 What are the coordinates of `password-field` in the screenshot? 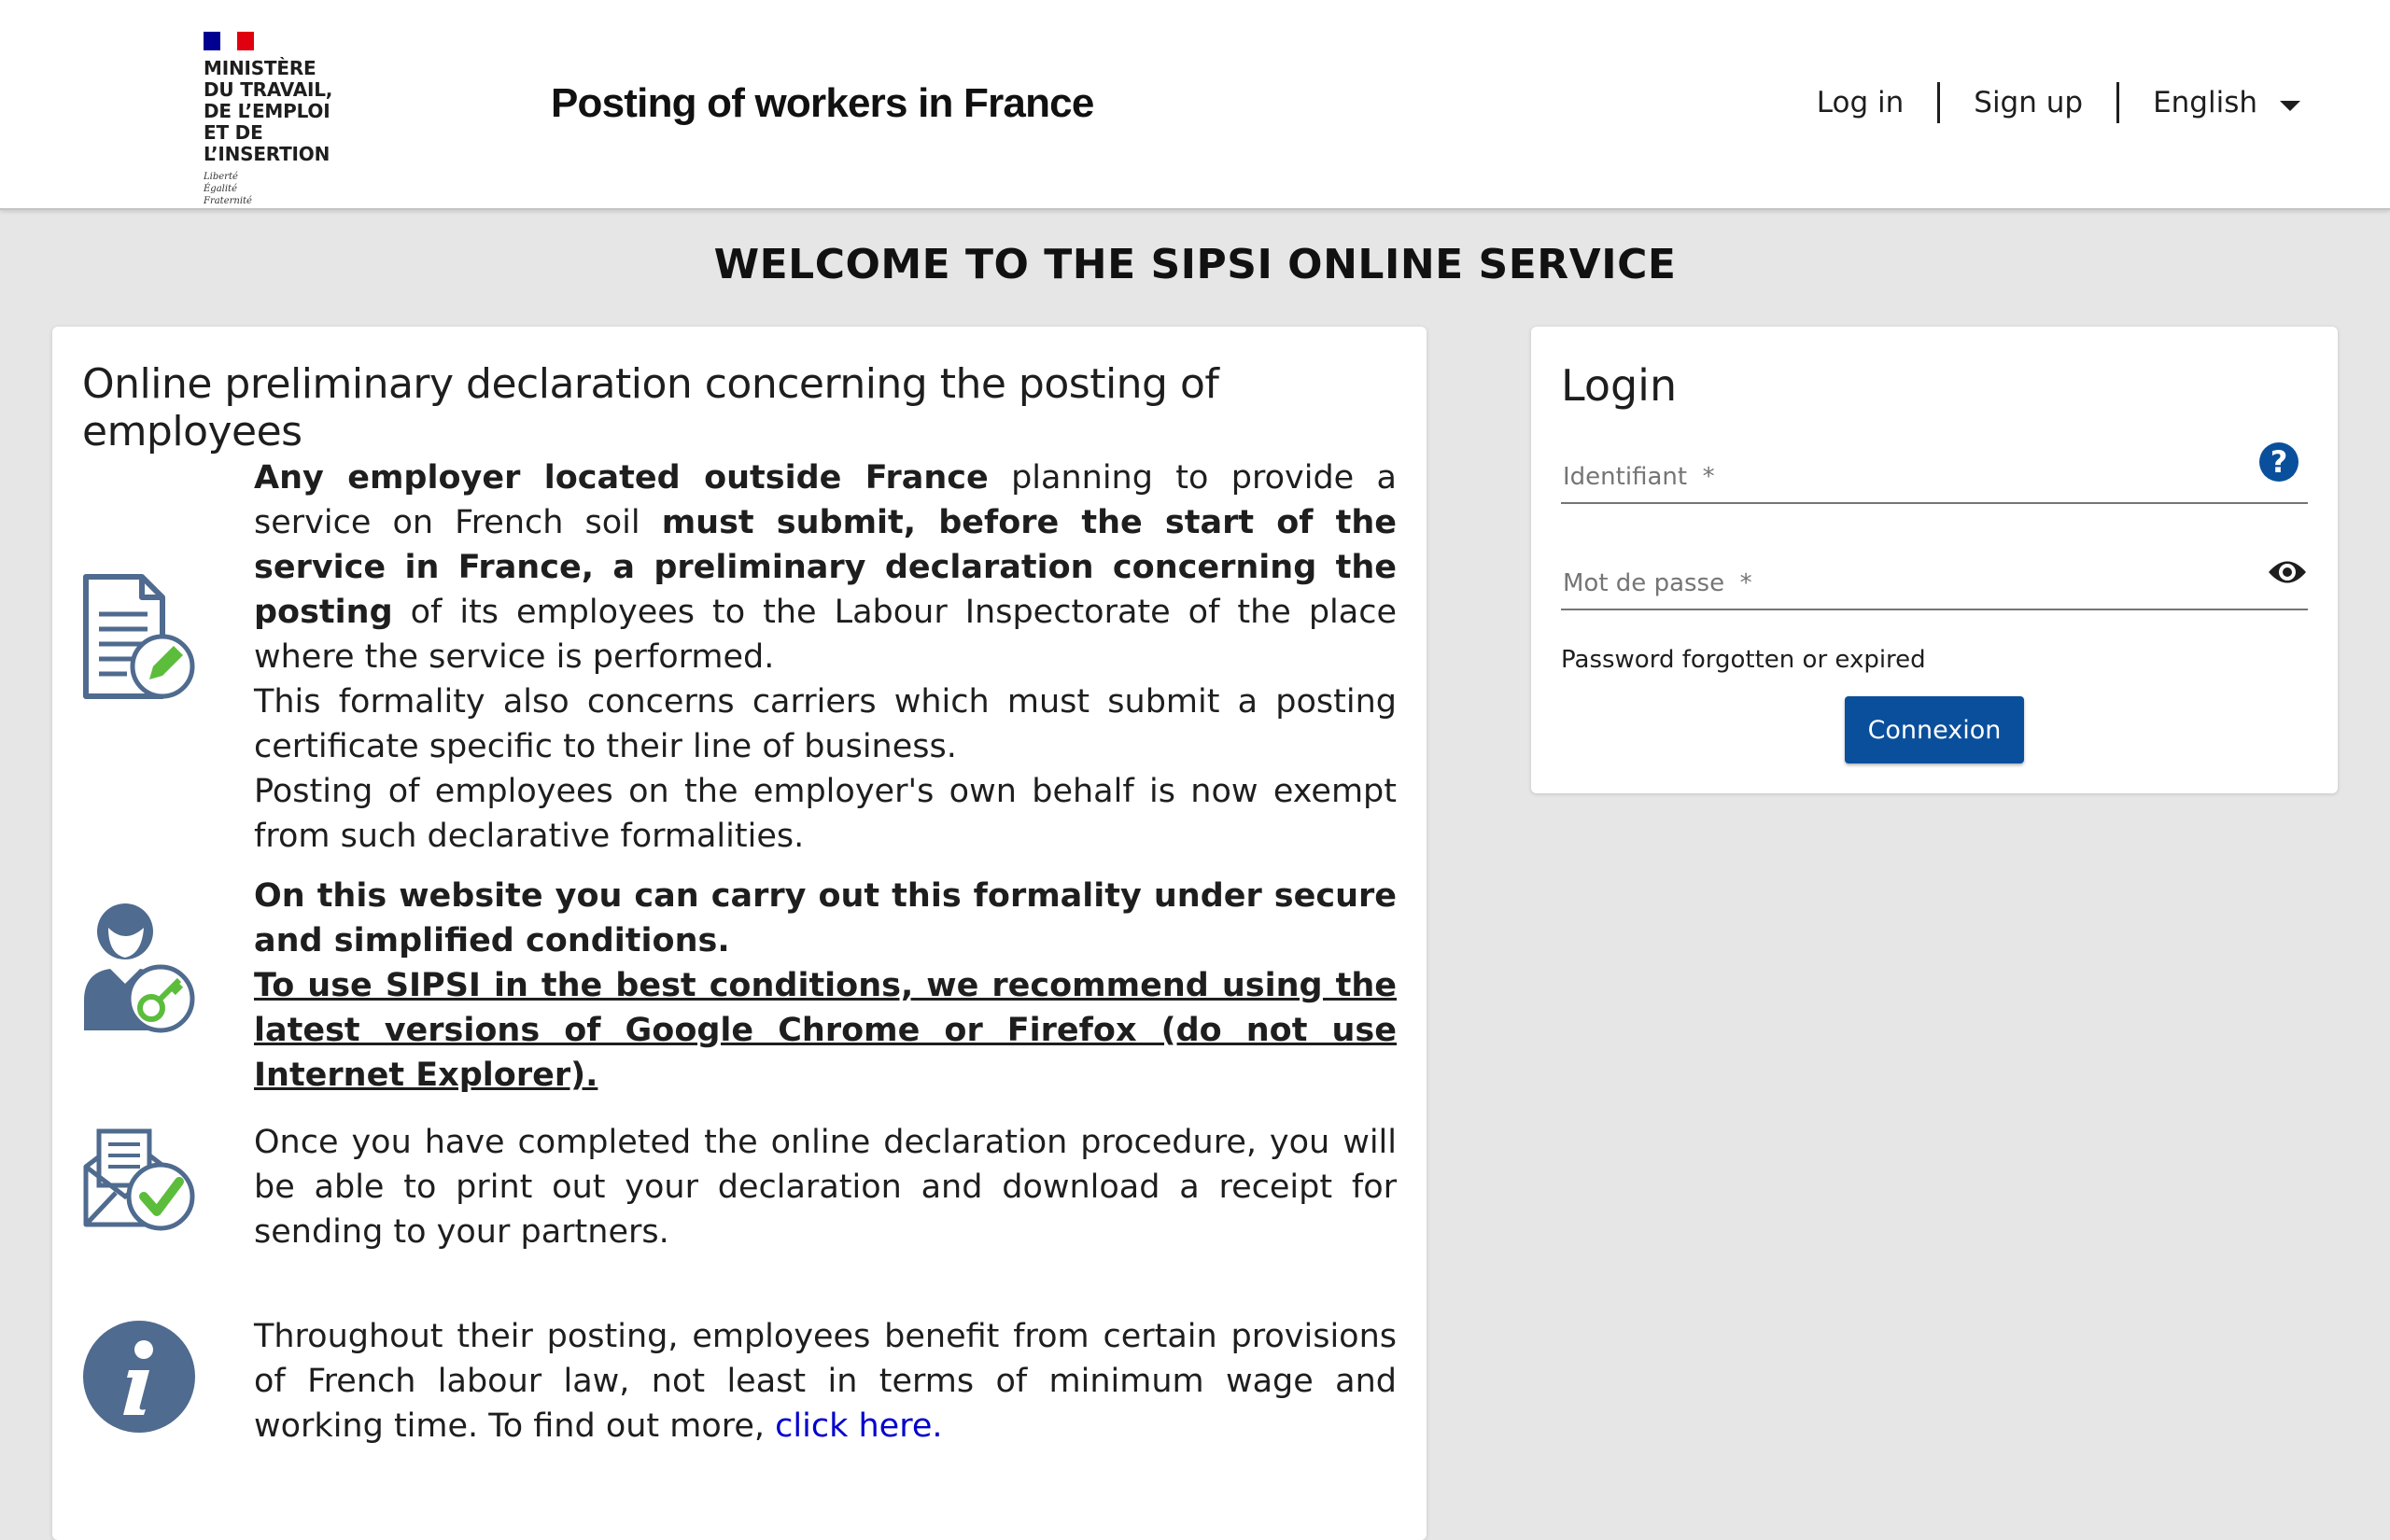 It's located at (1934, 579).